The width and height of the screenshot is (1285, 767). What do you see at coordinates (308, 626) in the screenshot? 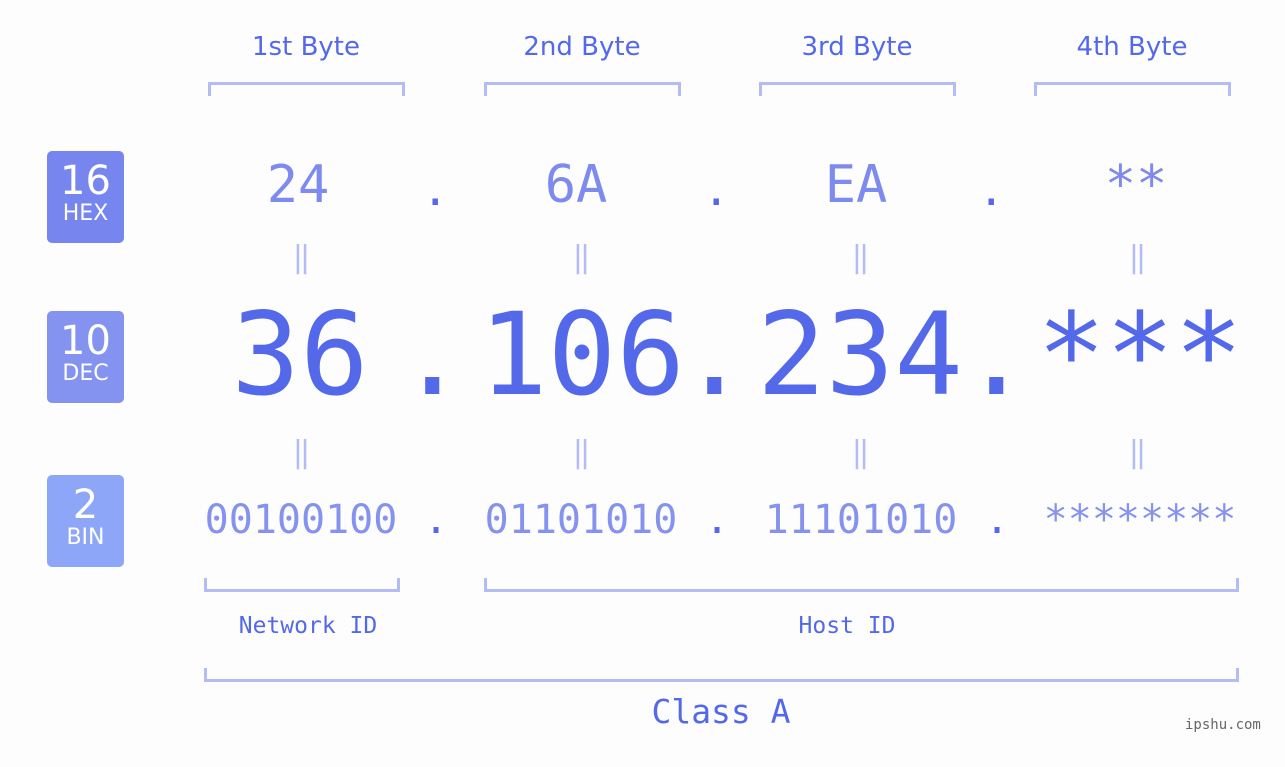
I see `network-id-label: Network ID` at bounding box center [308, 626].